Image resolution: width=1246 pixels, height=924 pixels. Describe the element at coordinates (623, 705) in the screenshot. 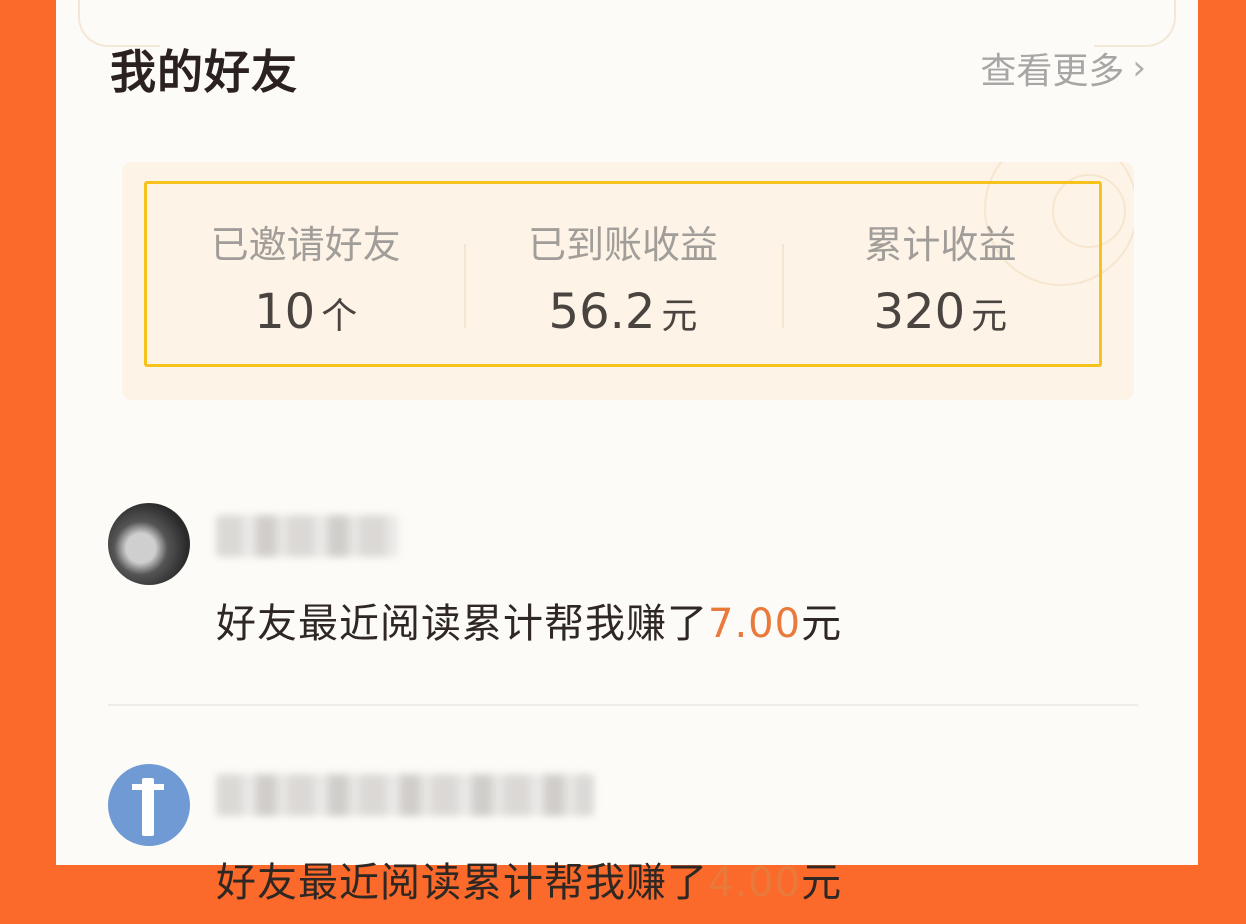

I see `list-divider` at that location.